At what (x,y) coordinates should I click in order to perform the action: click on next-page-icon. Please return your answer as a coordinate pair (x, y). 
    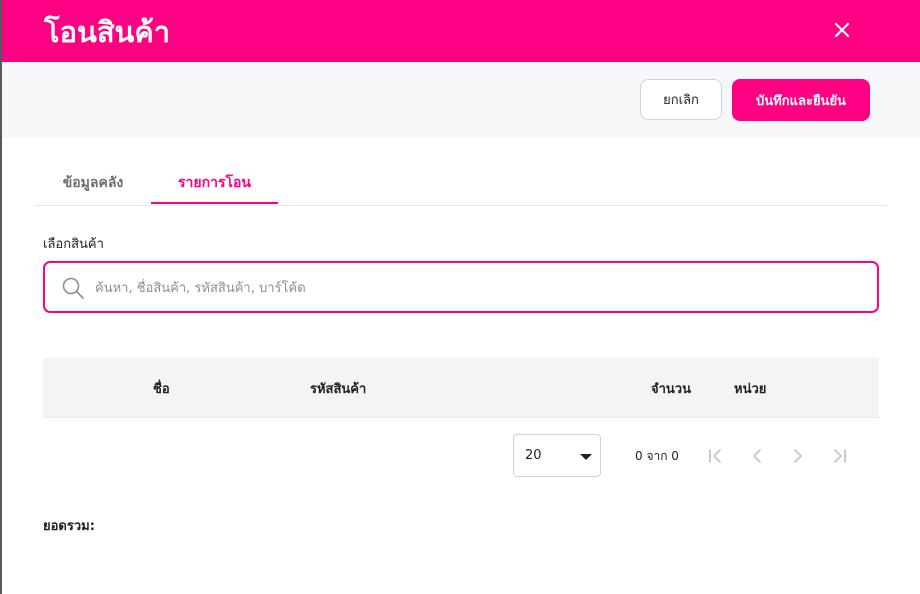
    Looking at the image, I should click on (798, 456).